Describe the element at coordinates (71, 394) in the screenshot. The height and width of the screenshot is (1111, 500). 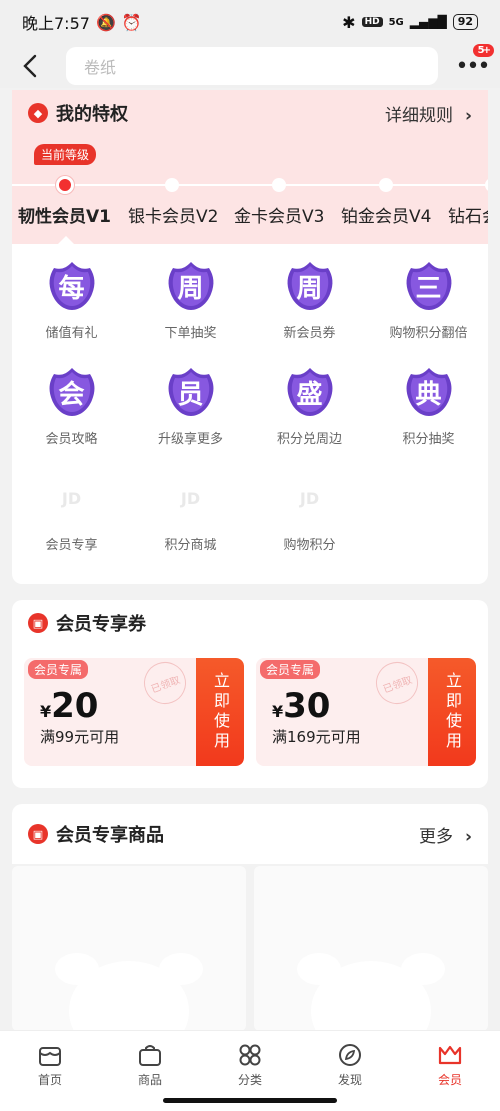
I see `privilege-glyph: 会` at that location.